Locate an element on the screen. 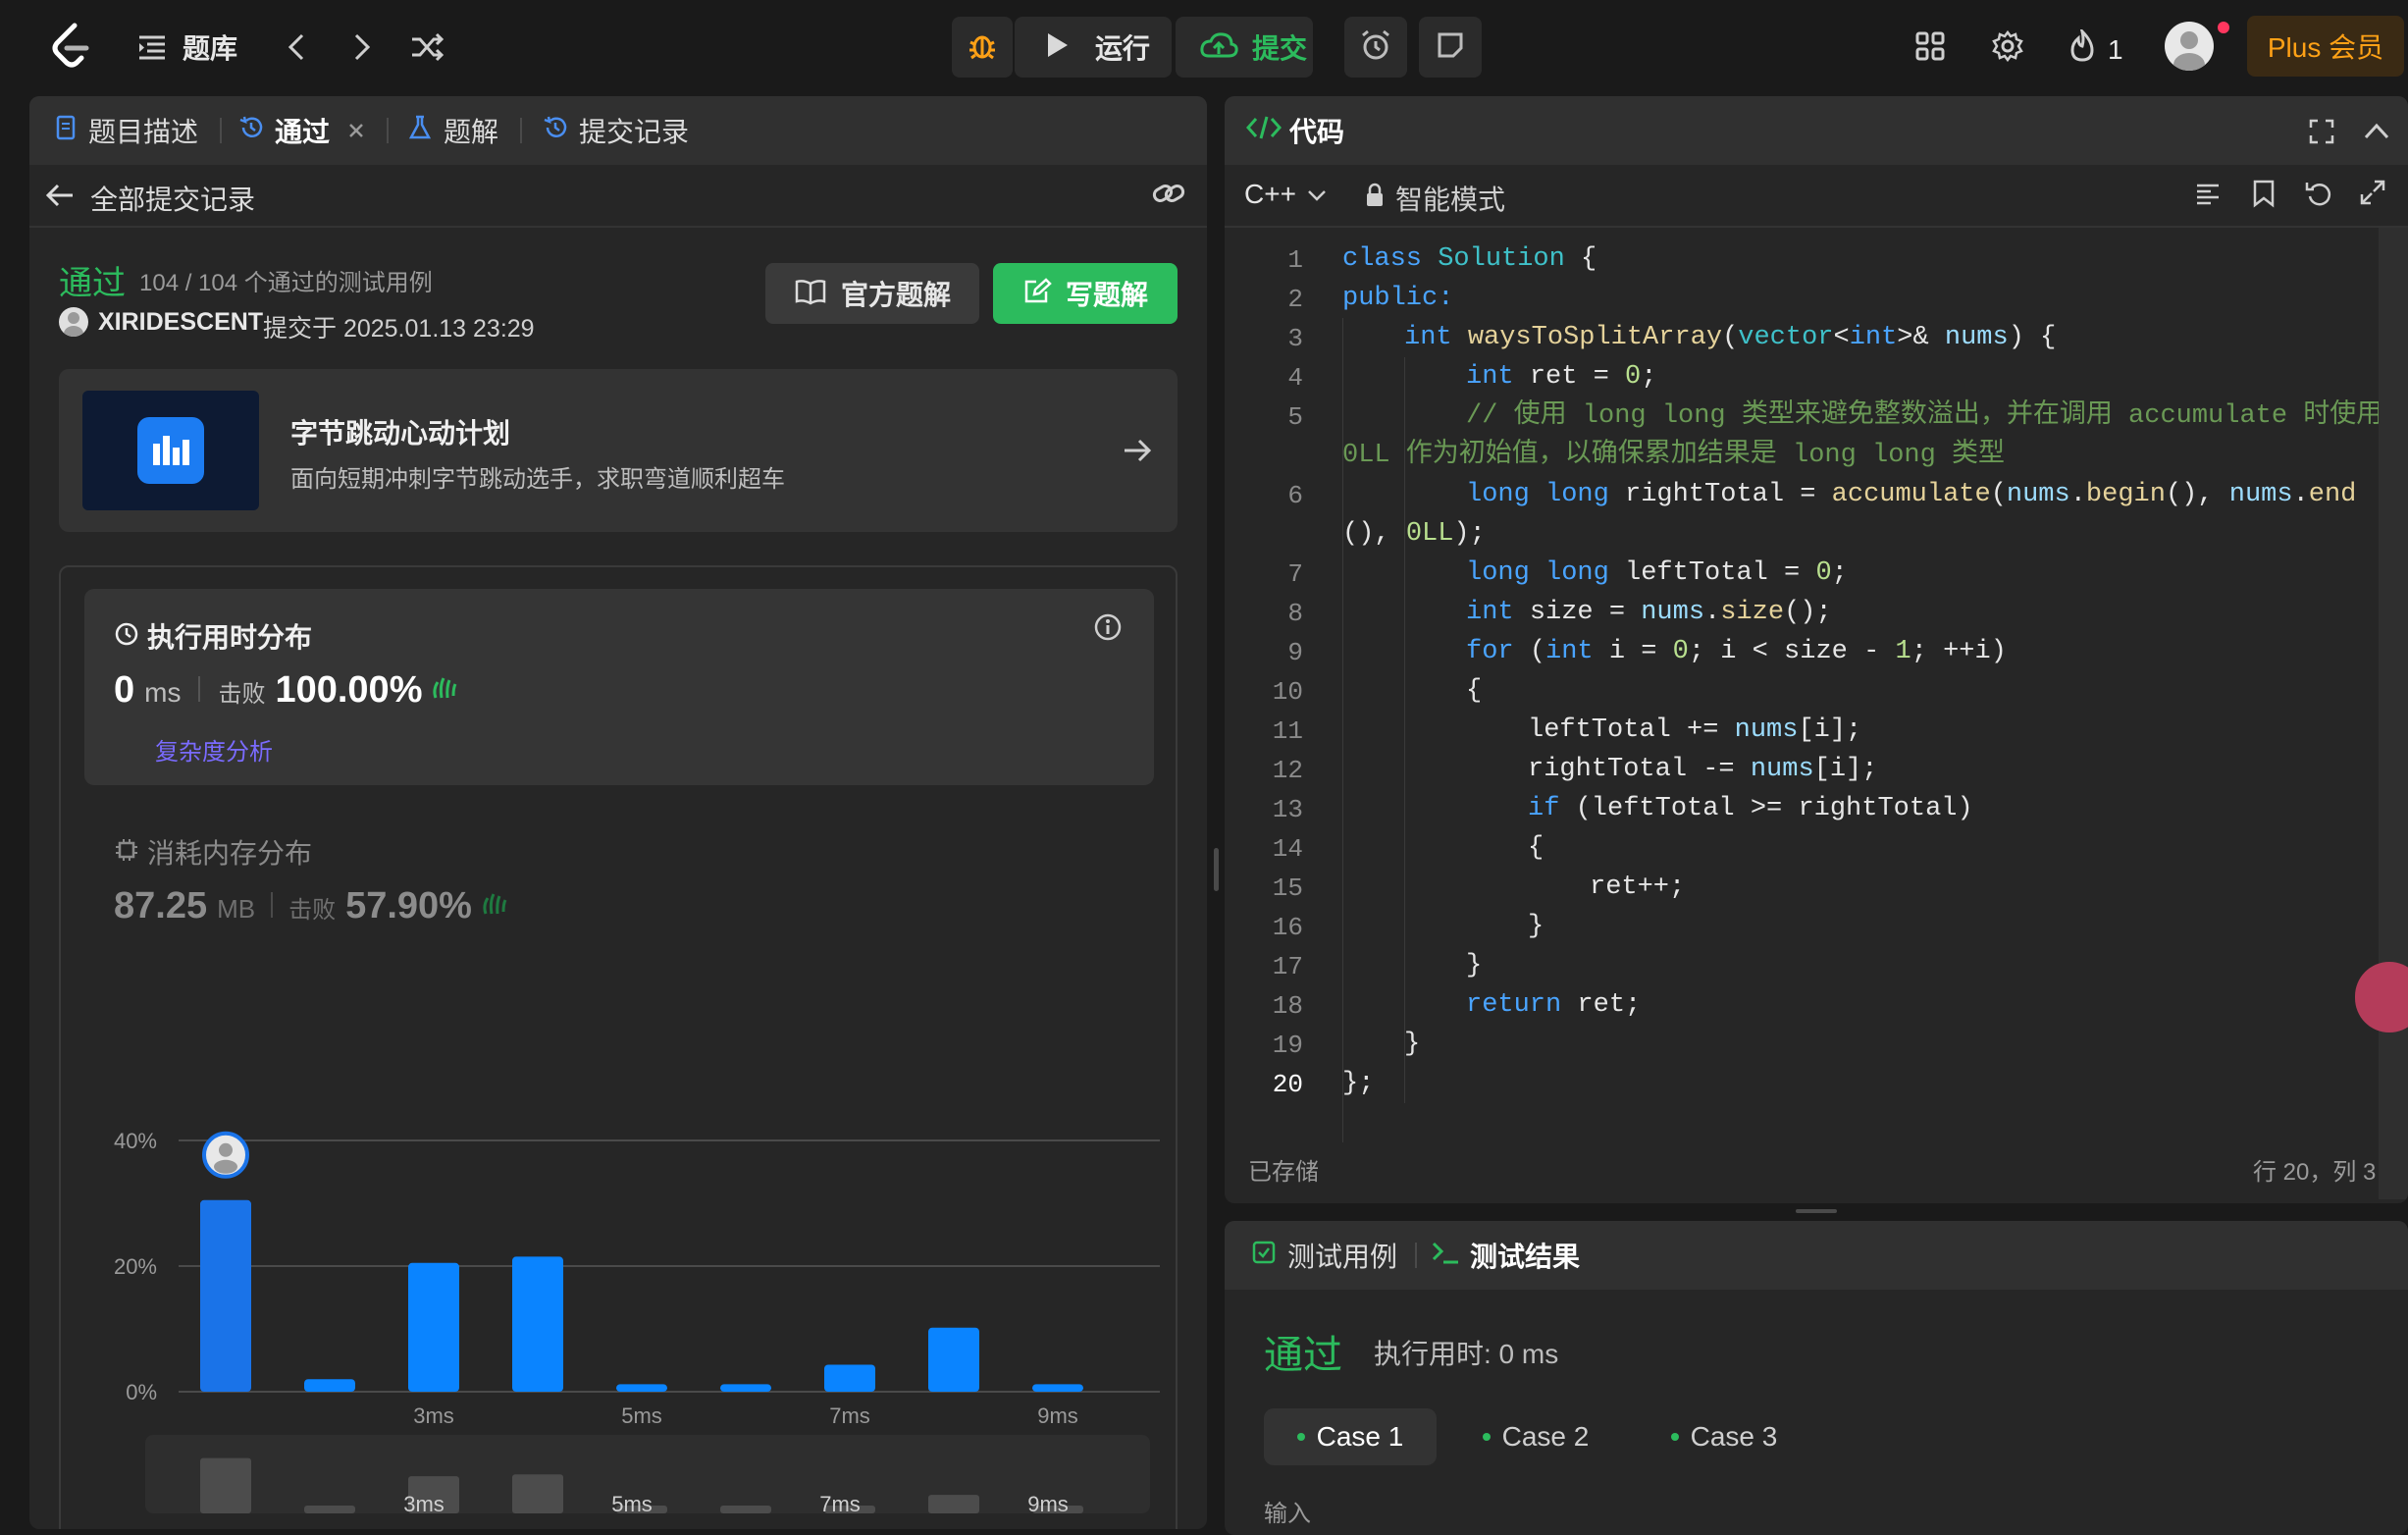 The width and height of the screenshot is (2408, 1535). case-tab-2: Case 2 is located at coordinates (1535, 1436).